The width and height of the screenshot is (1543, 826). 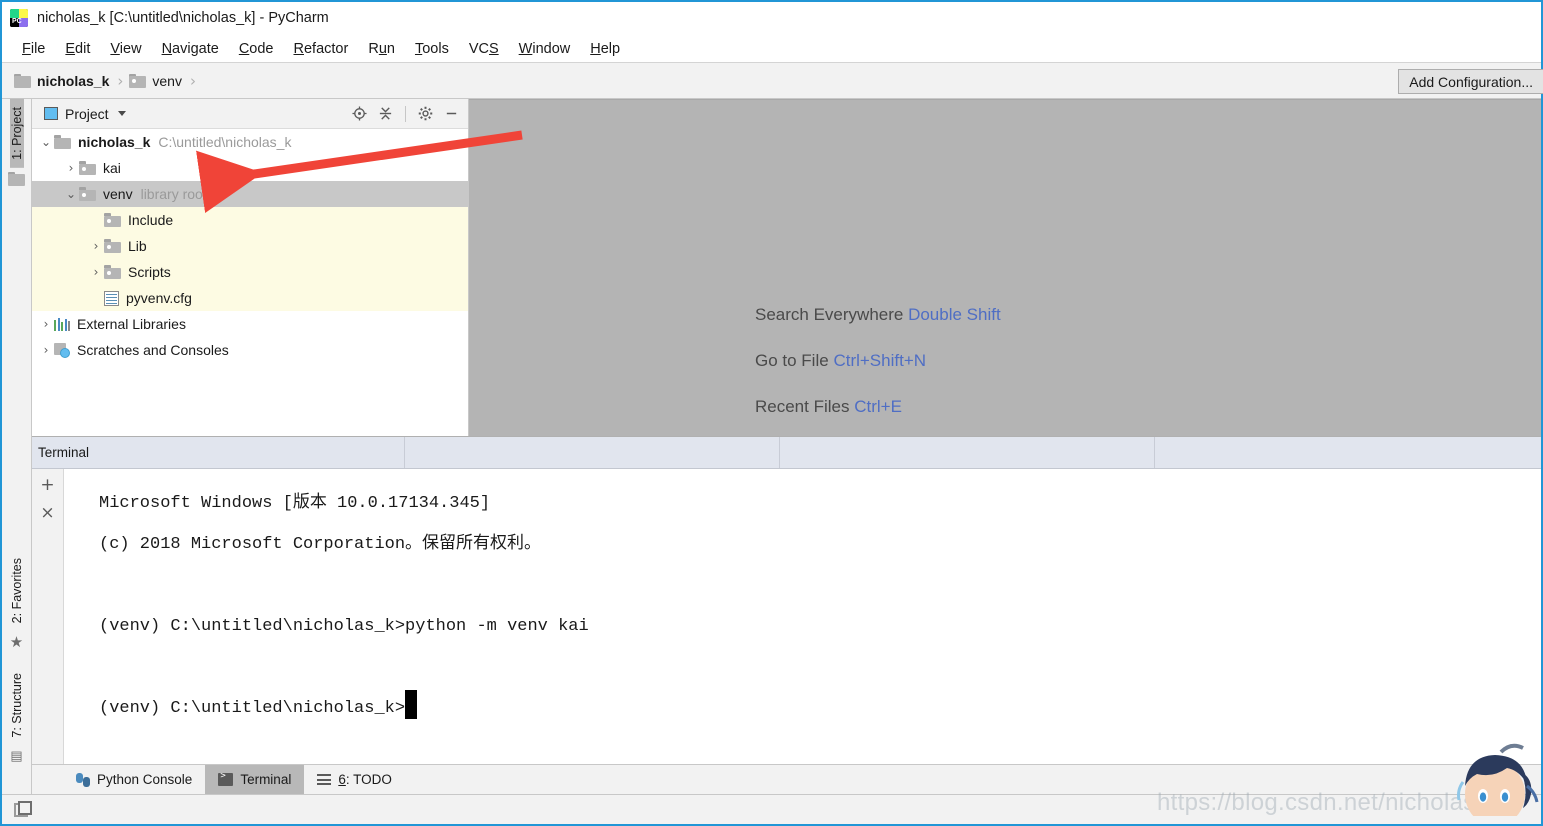 What do you see at coordinates (295, 503) in the screenshot?
I see `terminal-line-0: Microsoft Windows [版本 10.0.17134.345]` at bounding box center [295, 503].